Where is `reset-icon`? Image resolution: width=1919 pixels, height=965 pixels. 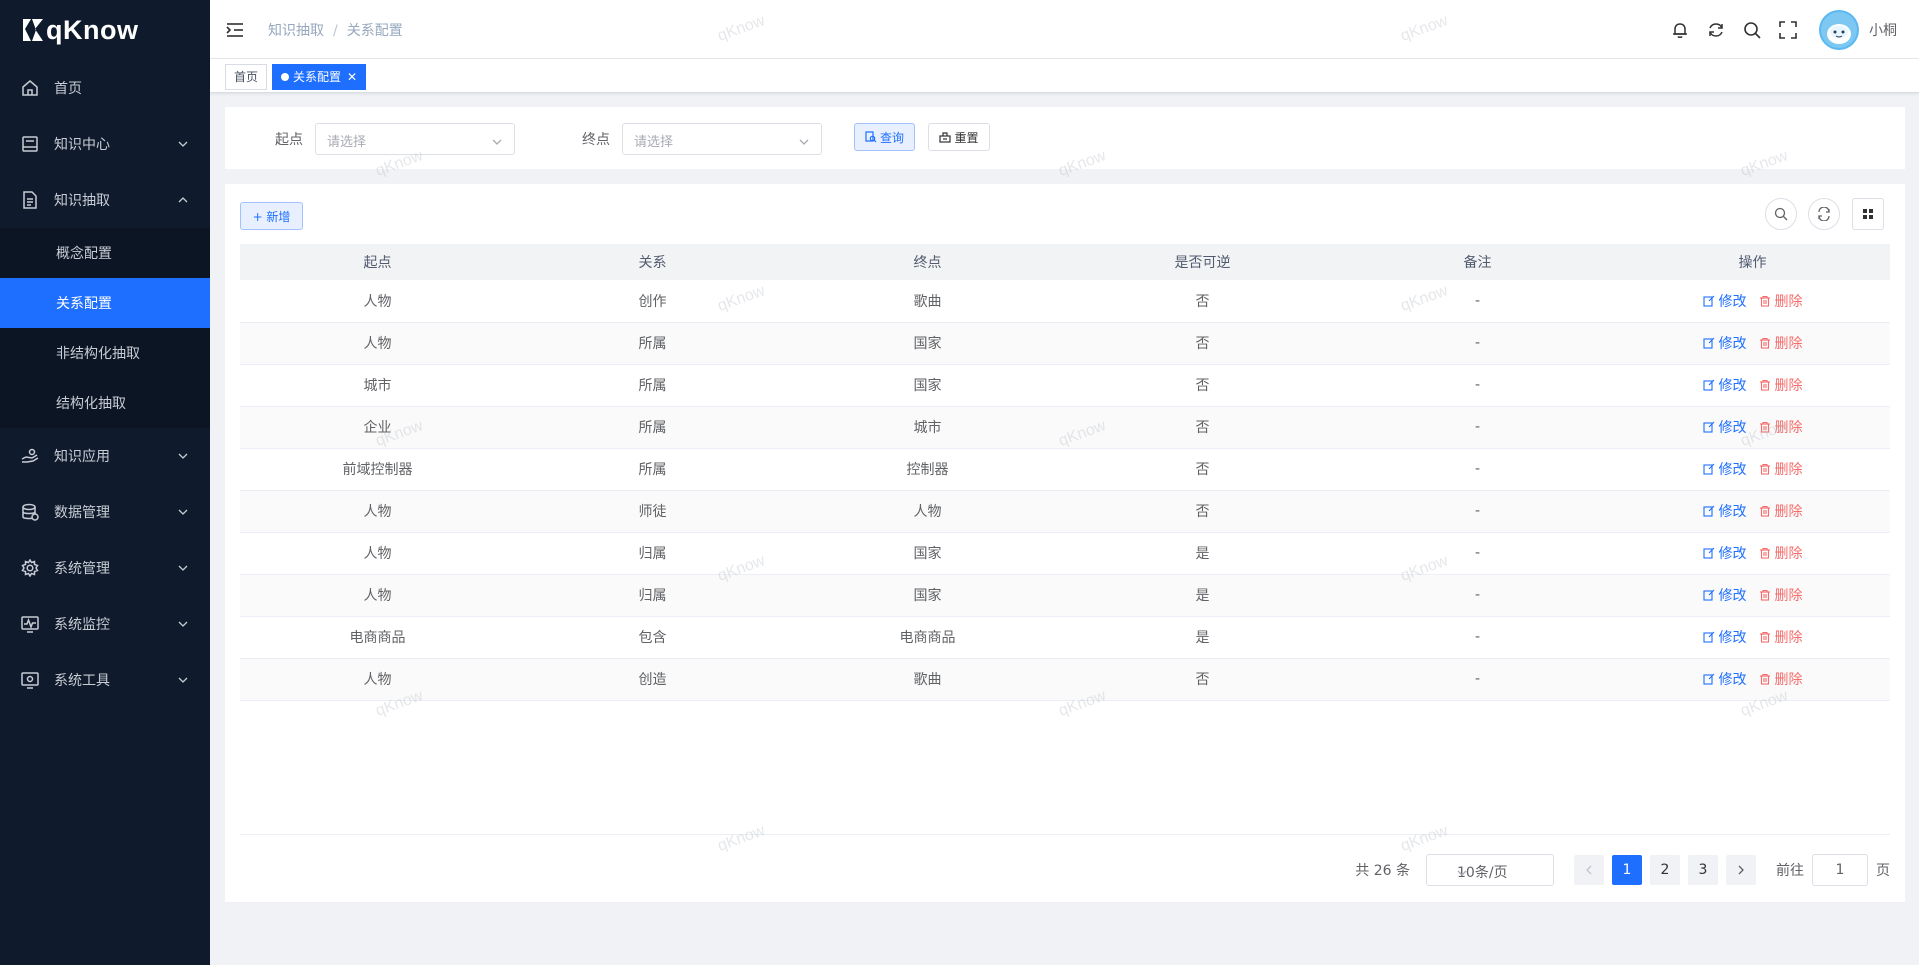
reset-icon is located at coordinates (945, 137).